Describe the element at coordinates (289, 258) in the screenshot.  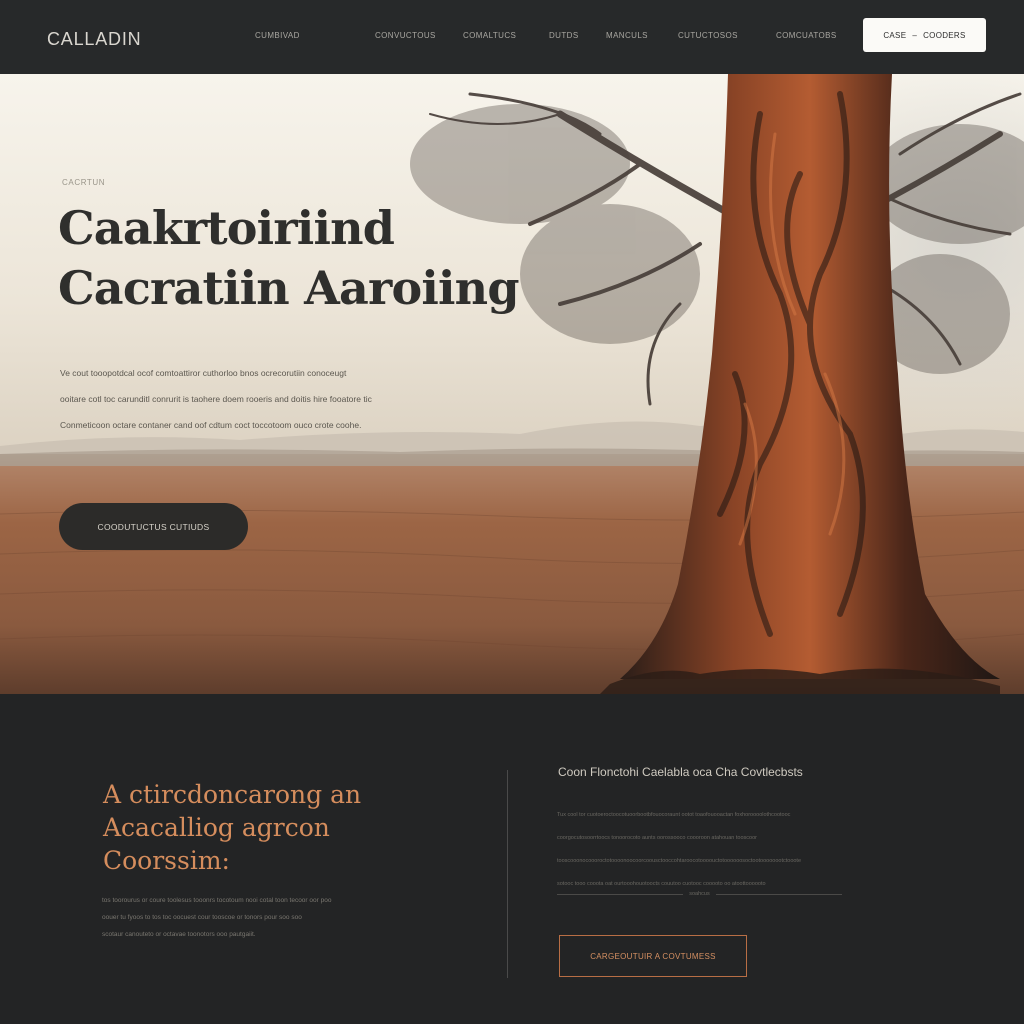
I see `hero-title: Caakrtoiriind Cacratiin Aaroiing` at that location.